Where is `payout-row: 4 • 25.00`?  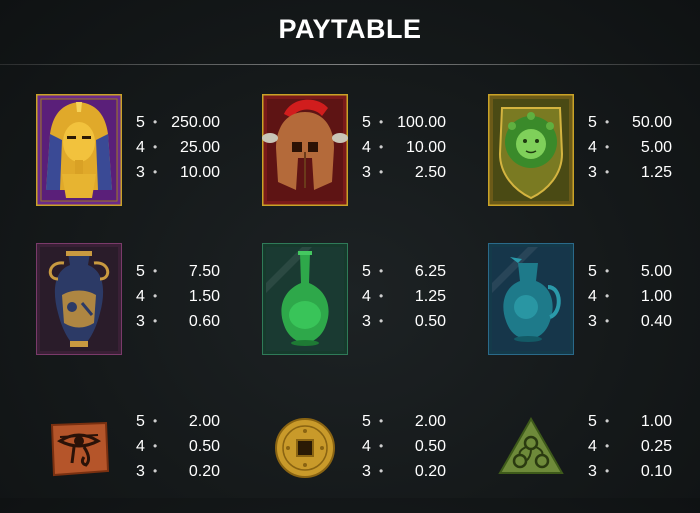 payout-row: 4 • 25.00 is located at coordinates (198, 147).